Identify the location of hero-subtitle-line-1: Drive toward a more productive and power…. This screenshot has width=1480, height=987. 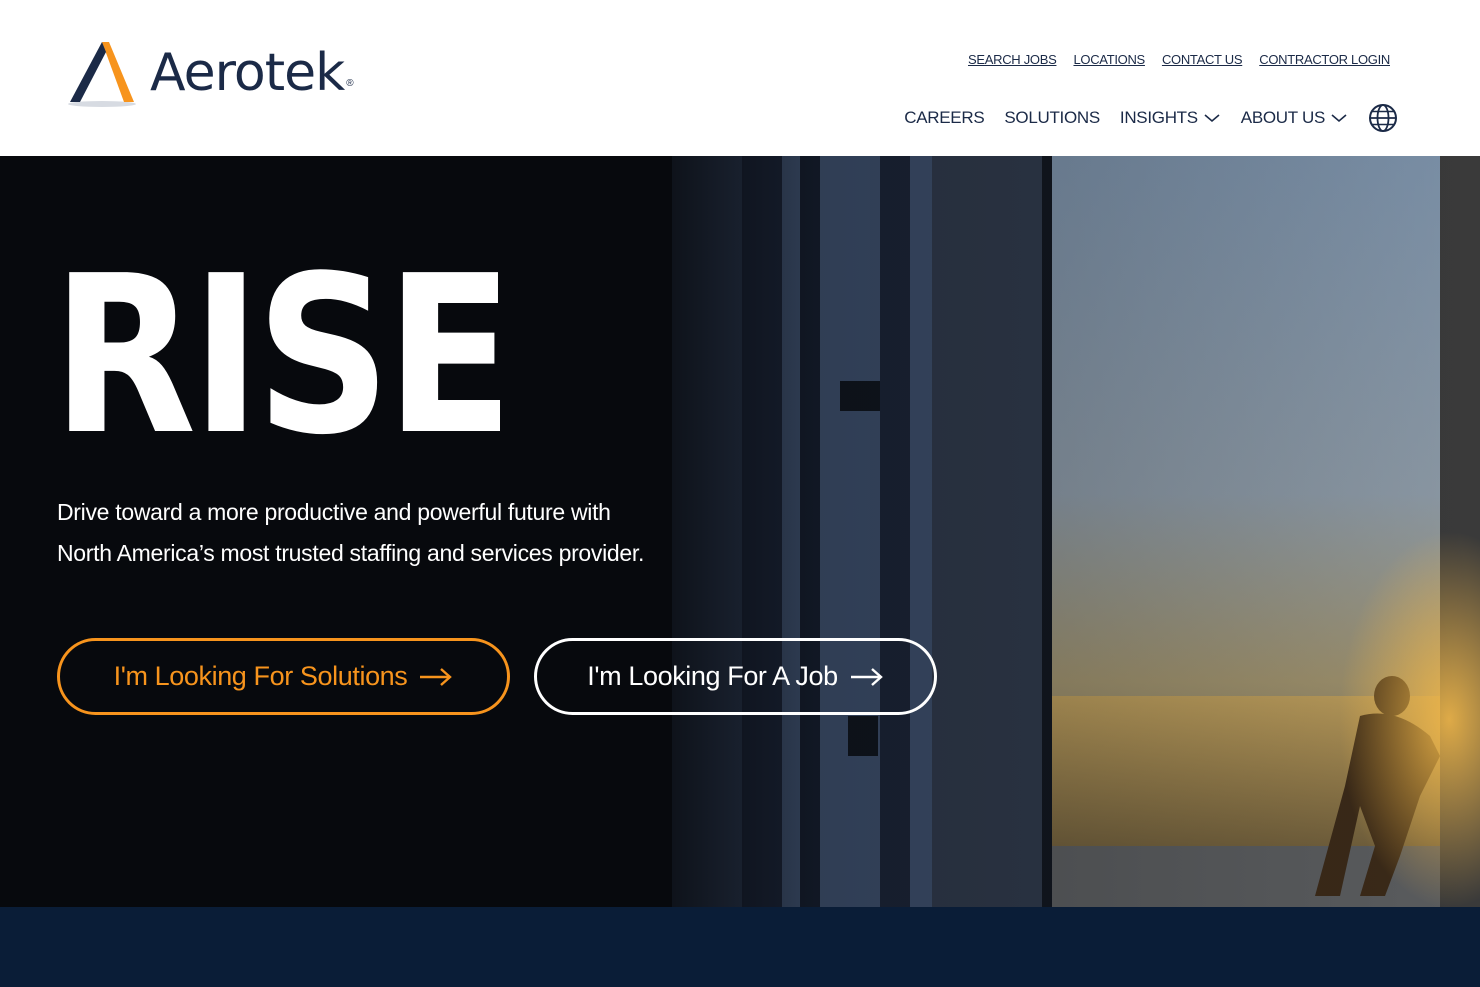
(334, 512).